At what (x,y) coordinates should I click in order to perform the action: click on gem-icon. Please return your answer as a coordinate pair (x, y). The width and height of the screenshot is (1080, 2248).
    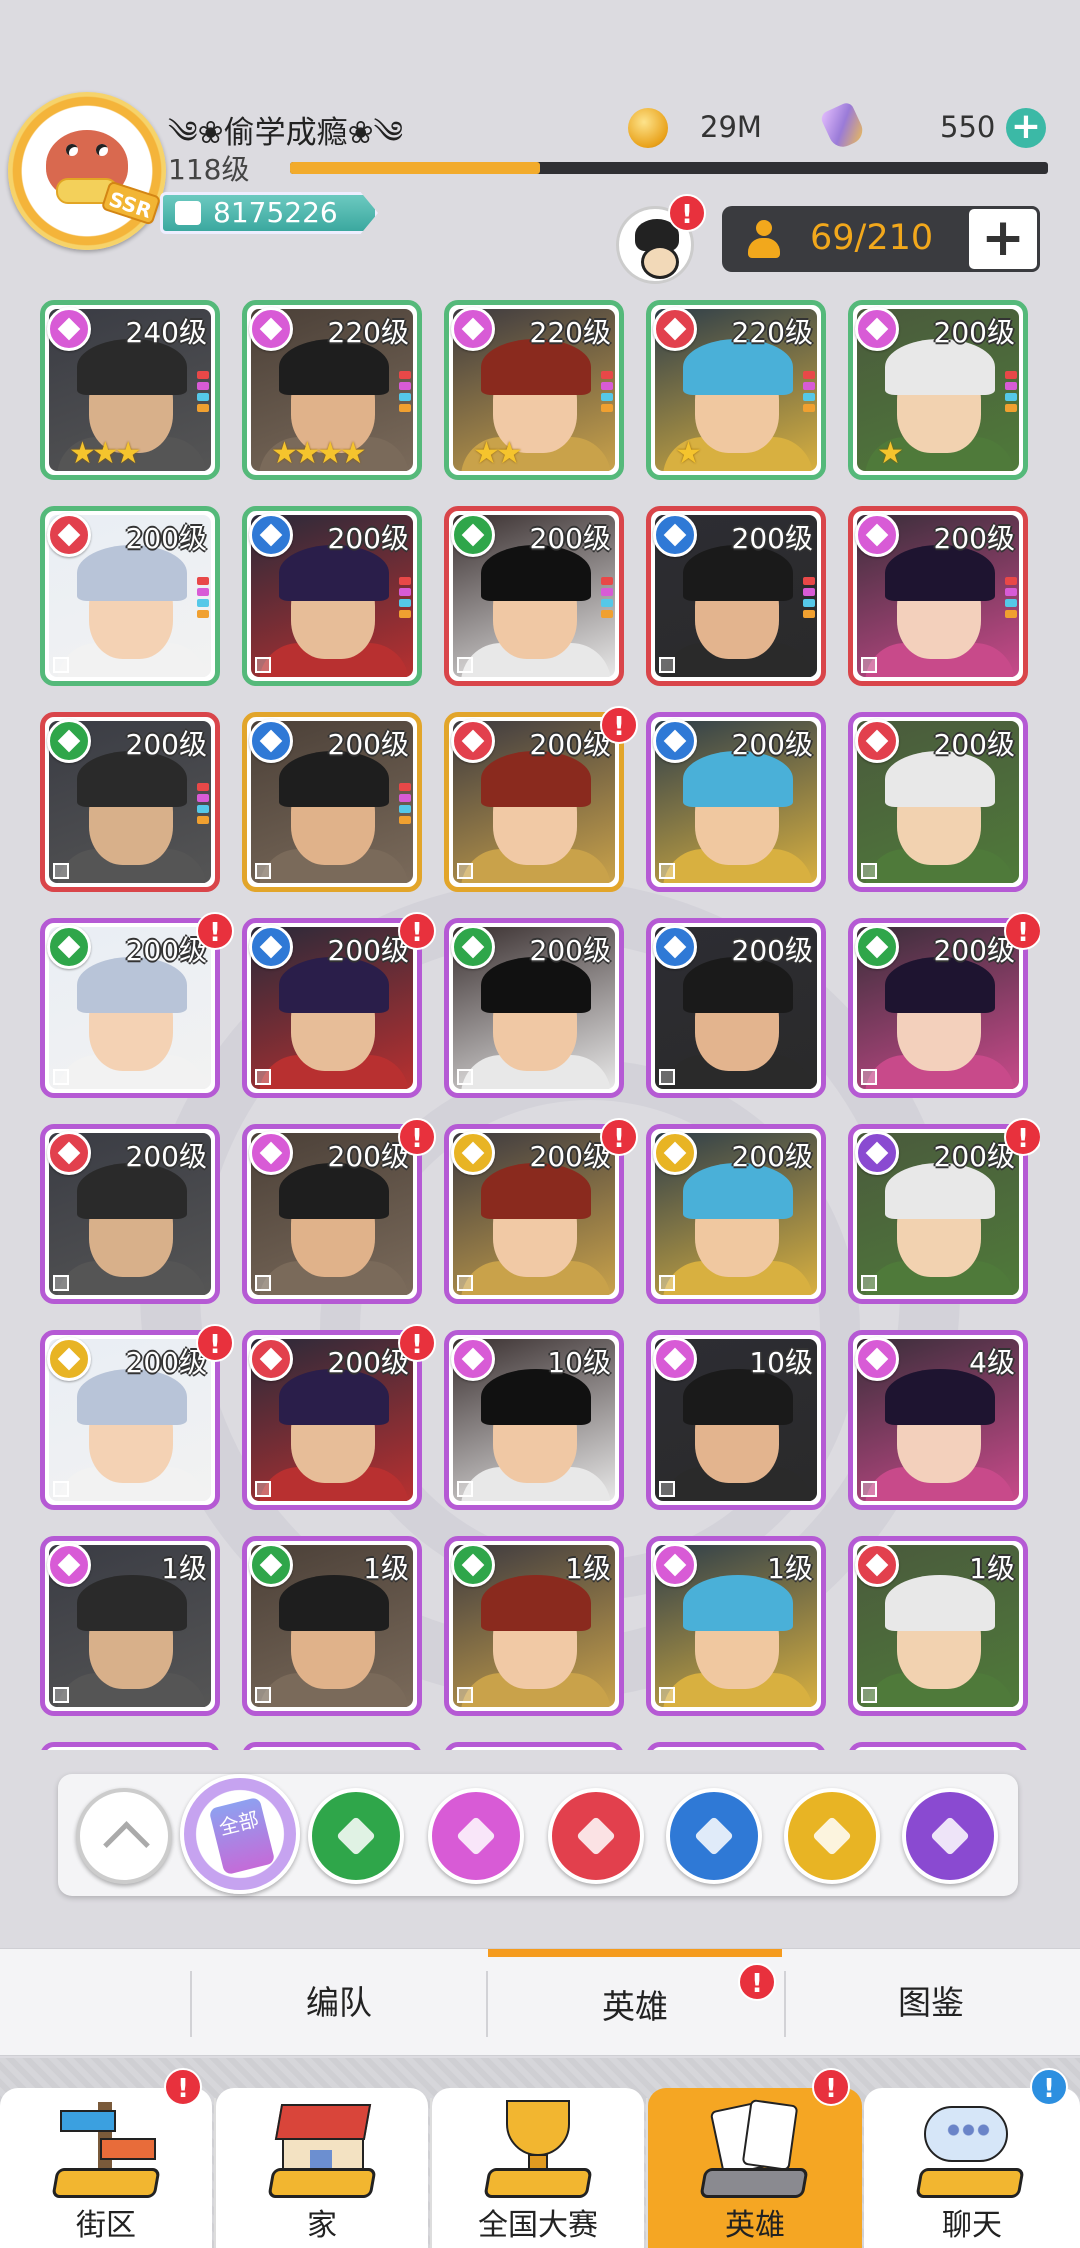
    Looking at the image, I should click on (843, 126).